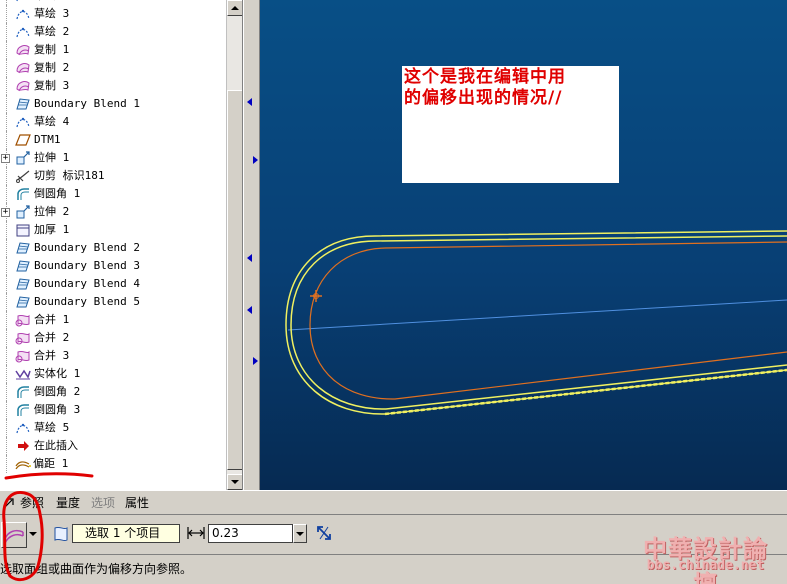 The width and height of the screenshot is (787, 584). What do you see at coordinates (113, 50) in the screenshot?
I see `tree-item: 复制 1` at bounding box center [113, 50].